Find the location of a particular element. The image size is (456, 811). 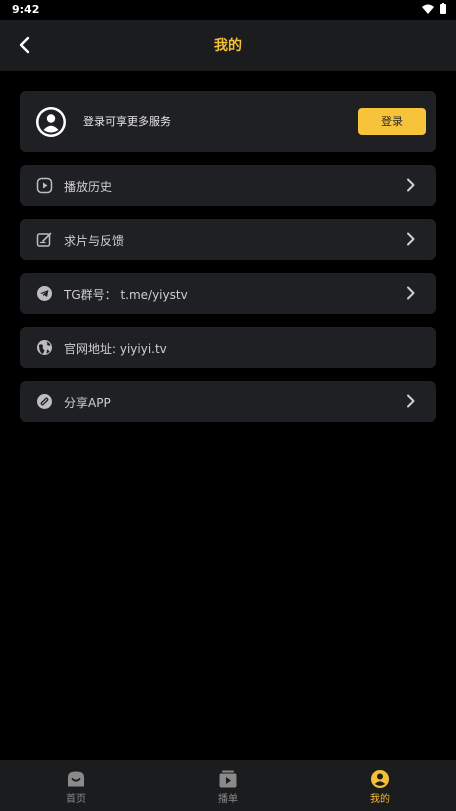

page-title: 我的 is located at coordinates (228, 46).